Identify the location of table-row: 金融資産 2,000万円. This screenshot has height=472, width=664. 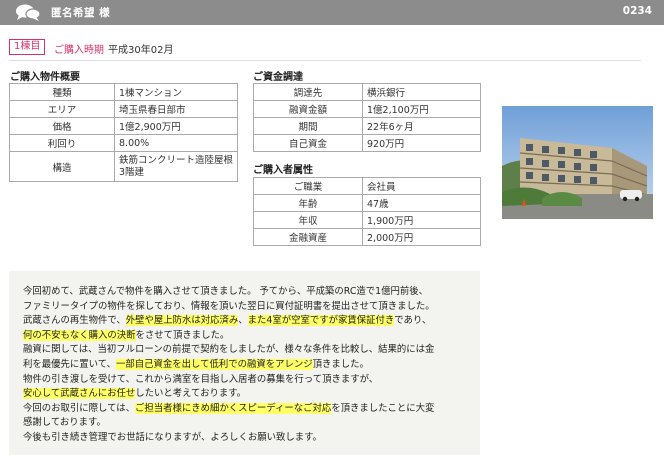
(367, 237).